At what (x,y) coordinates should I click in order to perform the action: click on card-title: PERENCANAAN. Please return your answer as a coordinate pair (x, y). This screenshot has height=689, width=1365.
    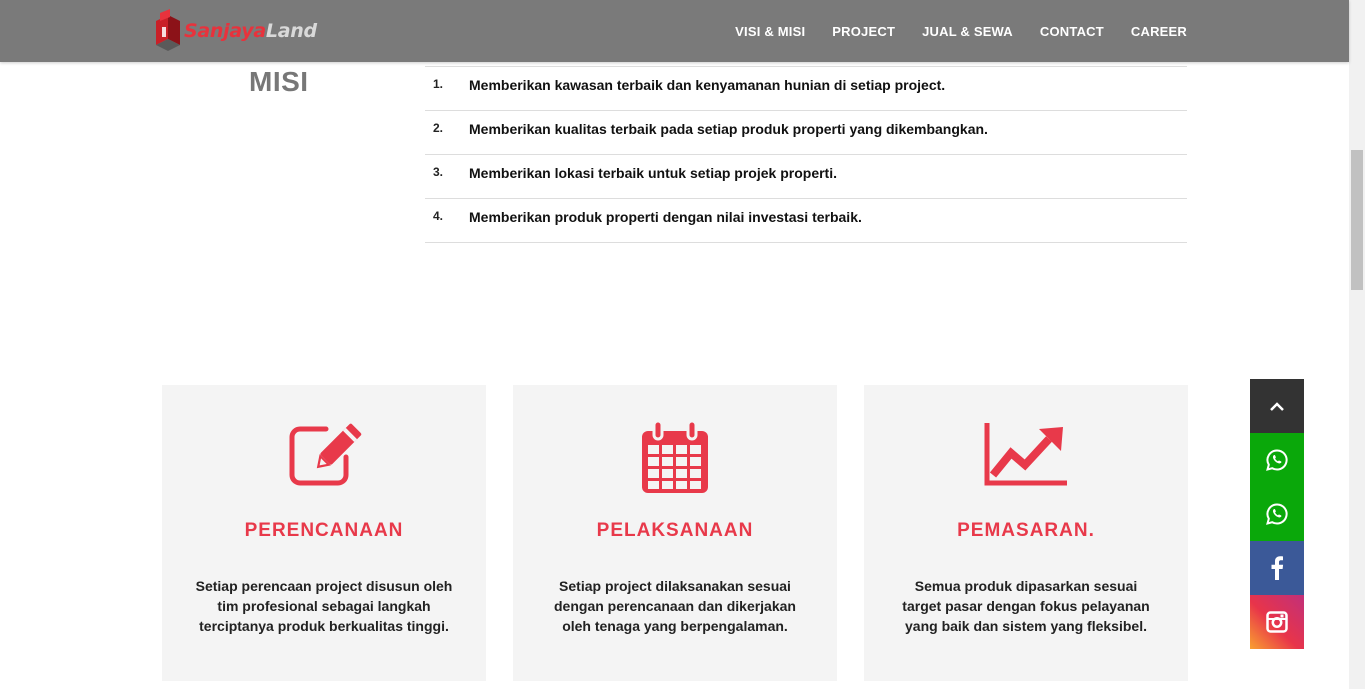
    Looking at the image, I should click on (324, 530).